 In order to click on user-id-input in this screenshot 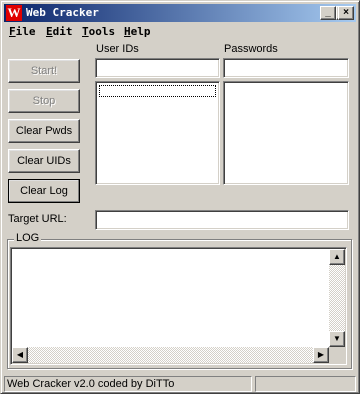, I will do `click(157, 68)`.